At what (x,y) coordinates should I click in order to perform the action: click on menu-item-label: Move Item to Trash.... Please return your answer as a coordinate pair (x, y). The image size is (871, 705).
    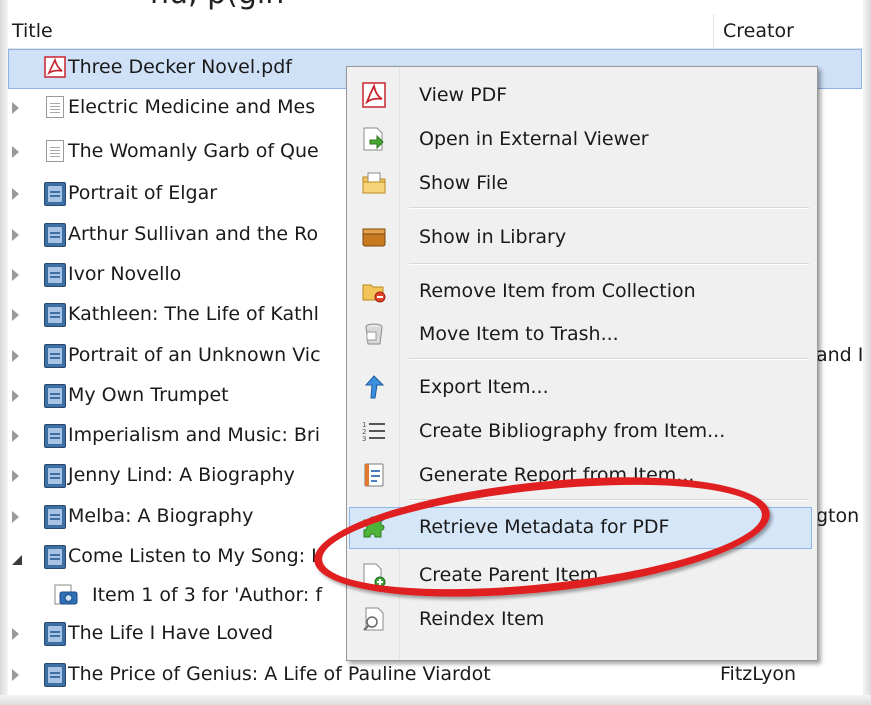
    Looking at the image, I should click on (519, 334).